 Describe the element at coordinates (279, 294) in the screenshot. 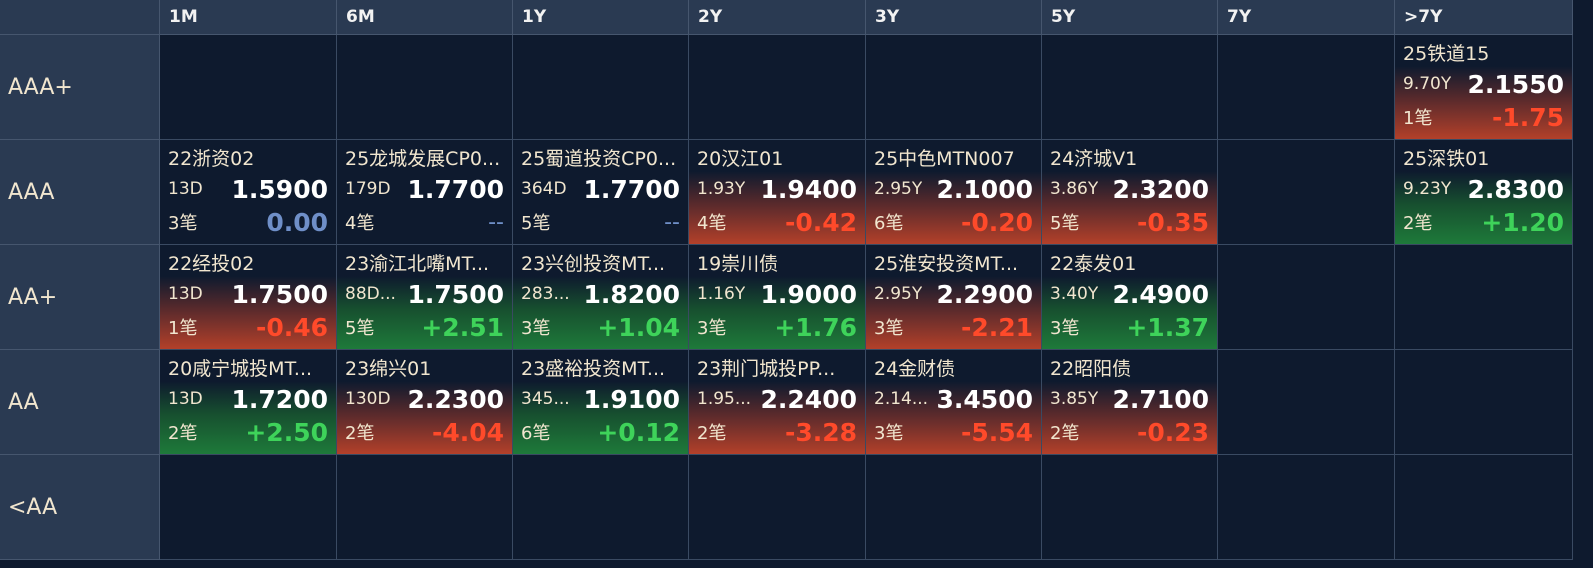

I see `bond-yield: 1.7500` at that location.